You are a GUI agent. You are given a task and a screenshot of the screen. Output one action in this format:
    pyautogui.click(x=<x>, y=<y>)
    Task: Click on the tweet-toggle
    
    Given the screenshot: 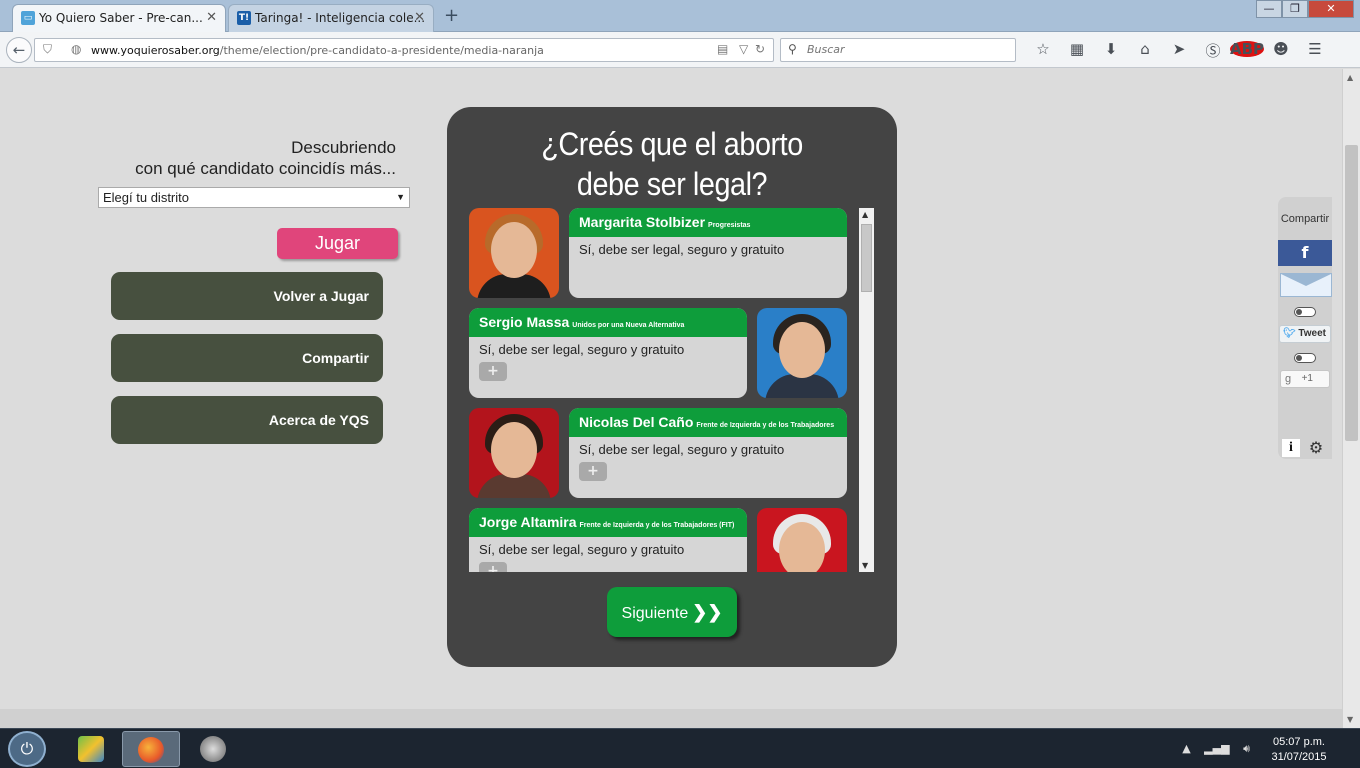 What is the action you would take?
    pyautogui.click(x=1305, y=312)
    